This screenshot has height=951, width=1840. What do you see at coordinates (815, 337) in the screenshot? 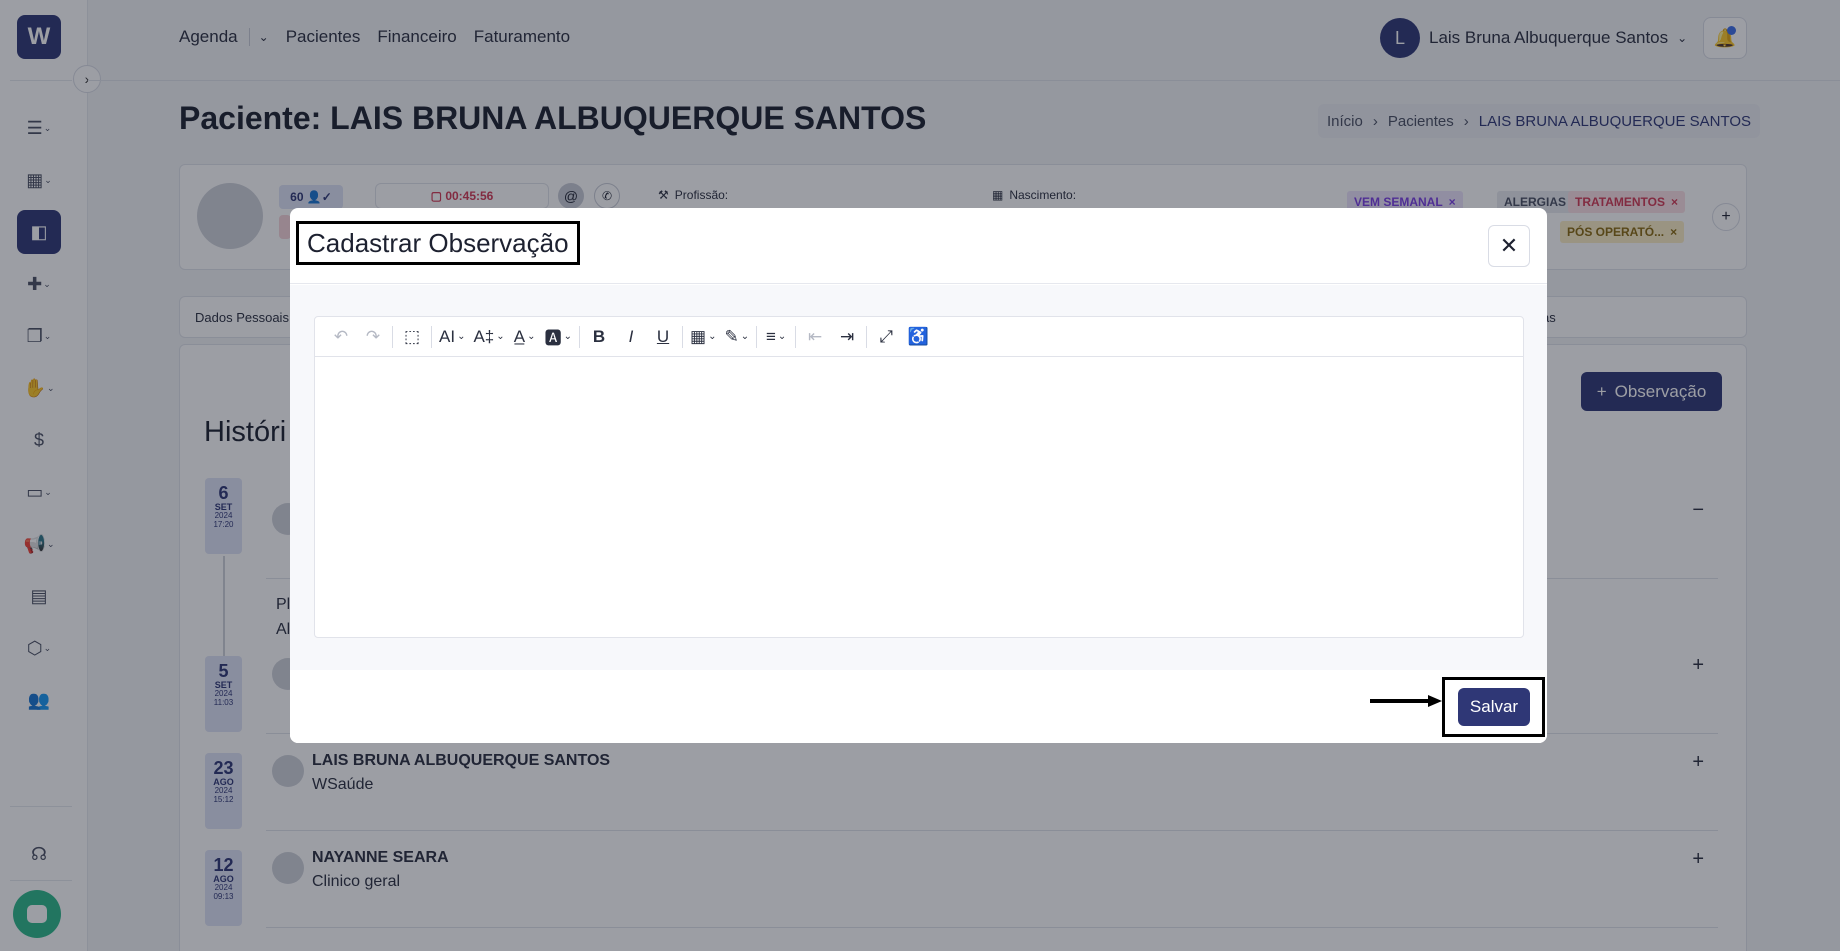
I see `outdent-icon: ⇤` at bounding box center [815, 337].